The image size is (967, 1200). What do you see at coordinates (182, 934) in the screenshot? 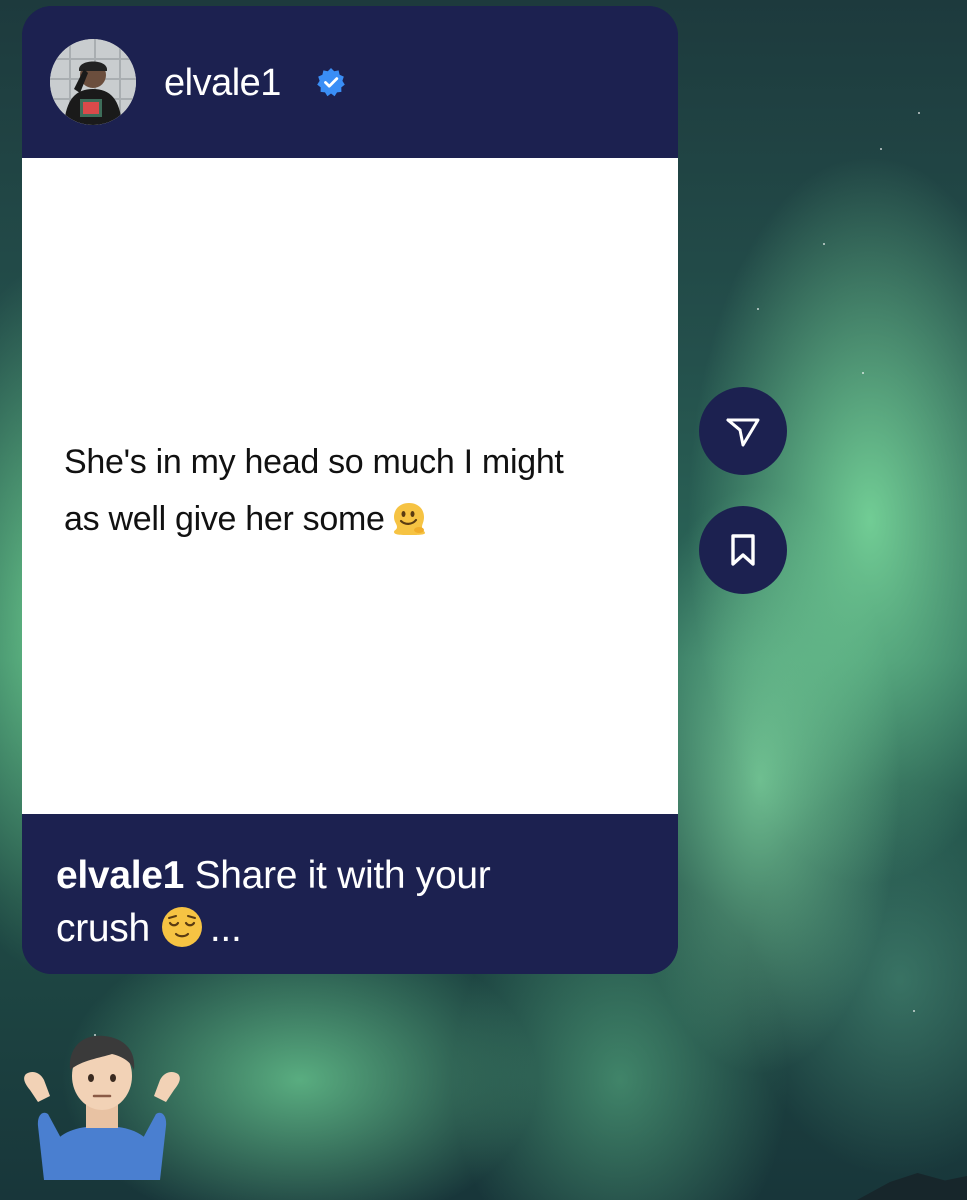
I see `relieved-face-emoji-icon` at bounding box center [182, 934].